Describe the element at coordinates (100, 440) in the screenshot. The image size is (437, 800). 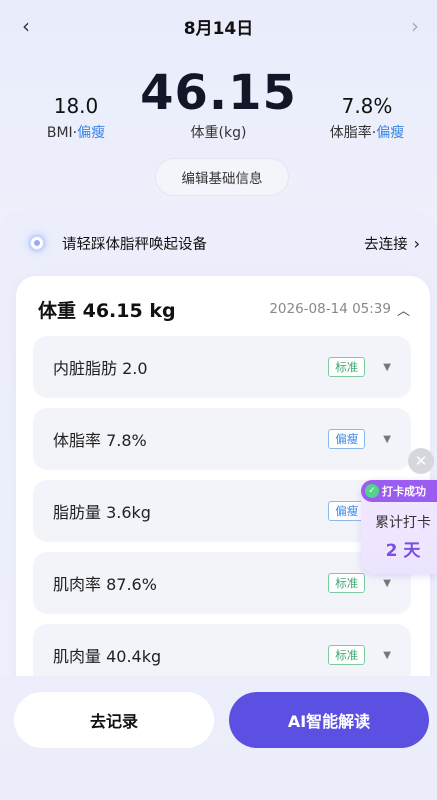
I see `metric-name: 体脂率 7.8%` at that location.